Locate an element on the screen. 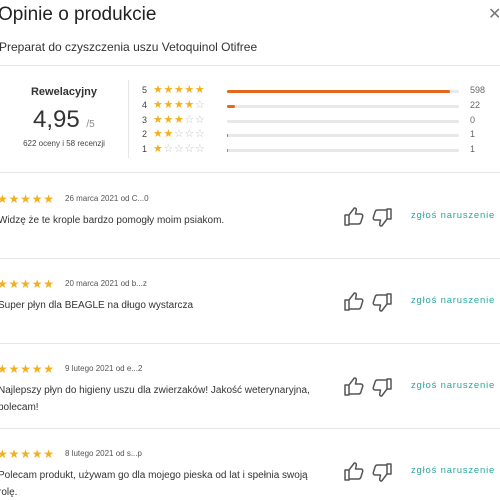 The image size is (500, 500). distribution-row-1: 1 ★☆☆☆☆ 1 is located at coordinates (320, 150).